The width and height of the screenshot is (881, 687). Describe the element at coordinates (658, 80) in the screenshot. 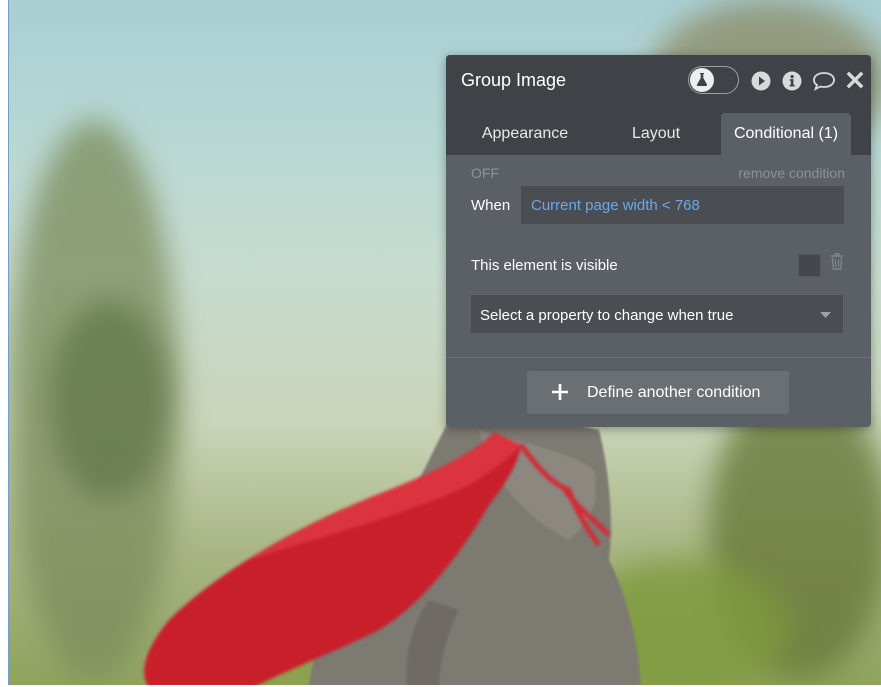

I see `panel-header: Group Image` at that location.